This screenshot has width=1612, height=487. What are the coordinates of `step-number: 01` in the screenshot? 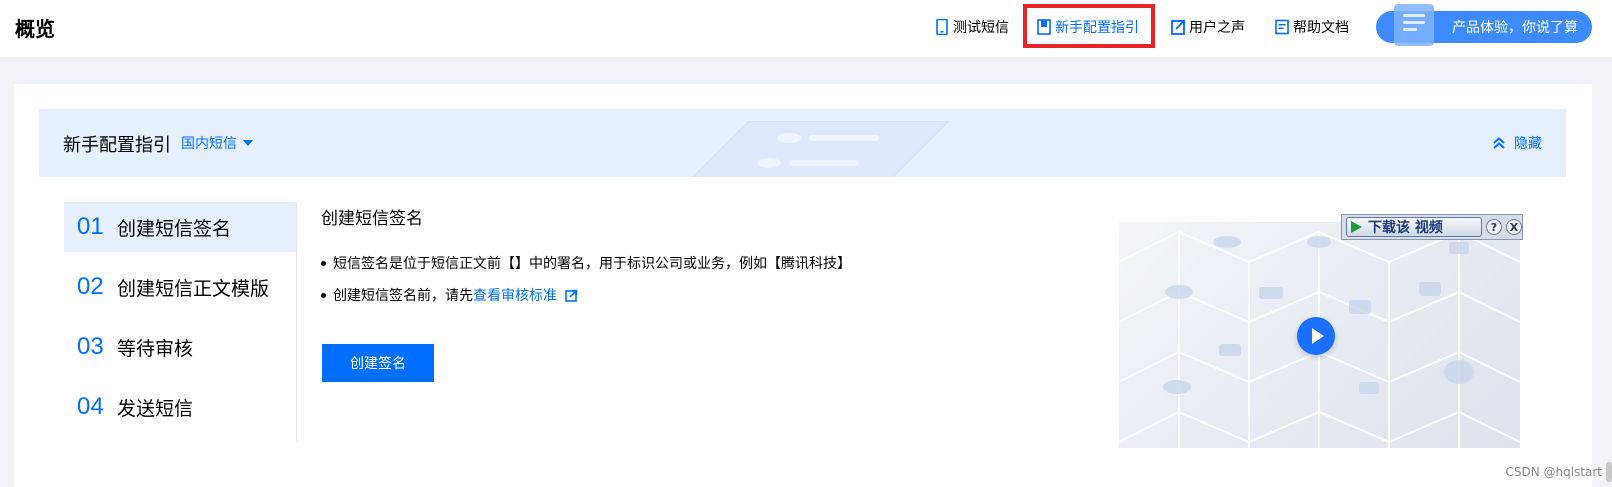 It's located at (90, 226).